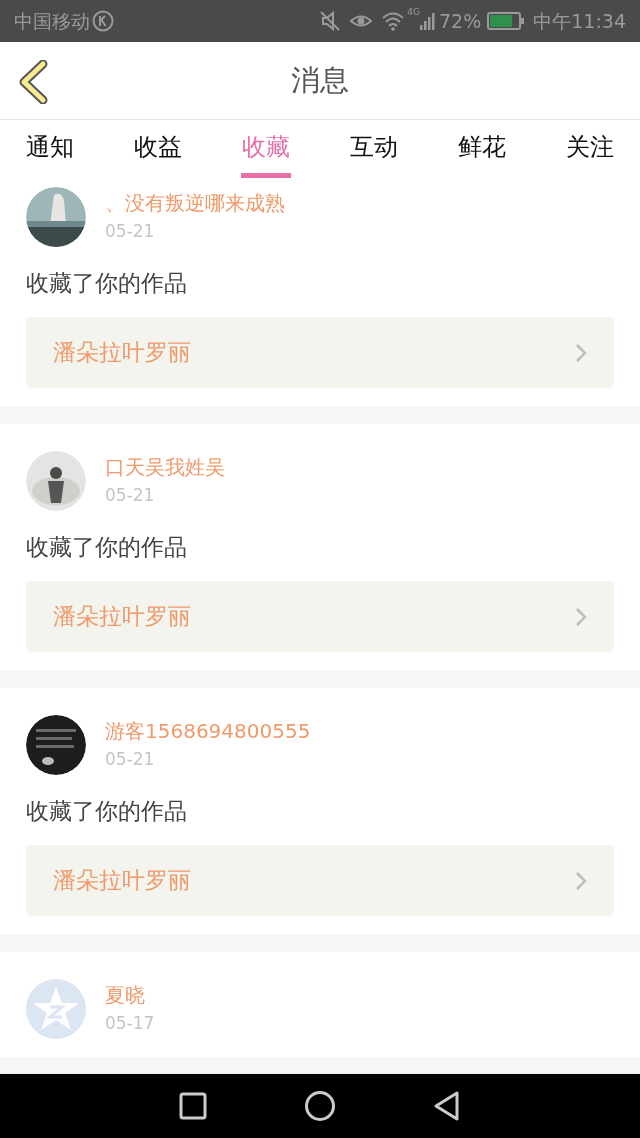 This screenshot has width=640, height=1138. Describe the element at coordinates (52, 21) in the screenshot. I see `carrier-label: 中国移动` at that location.